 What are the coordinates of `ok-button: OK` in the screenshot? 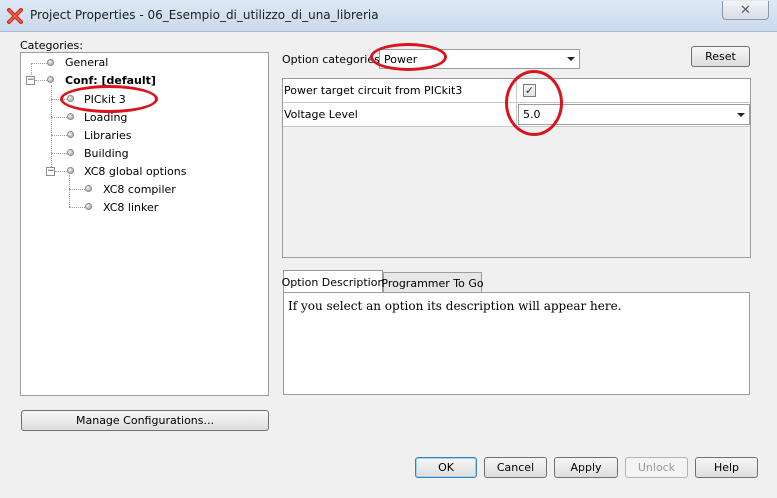 It's located at (446, 467).